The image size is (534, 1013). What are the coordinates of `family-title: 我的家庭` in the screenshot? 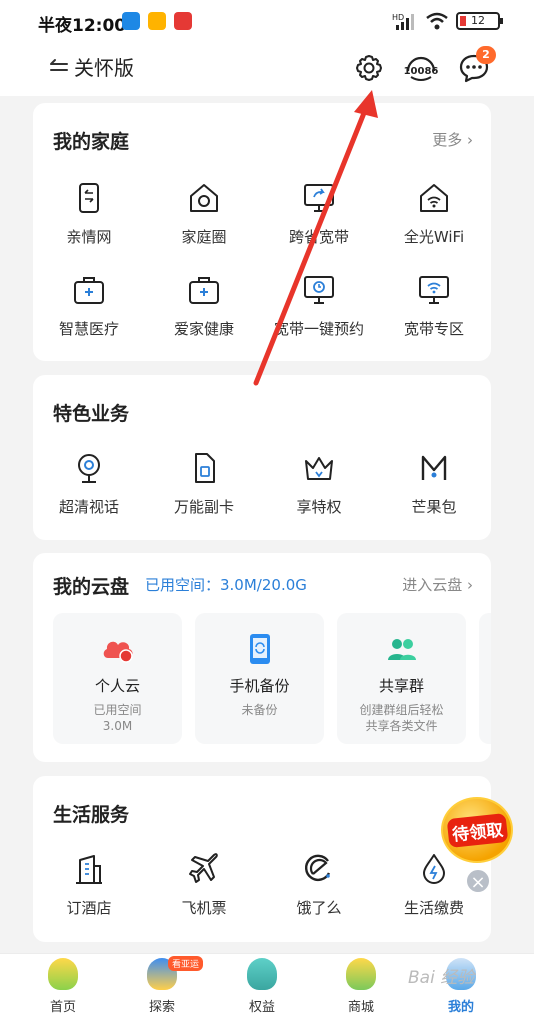 It's located at (91, 142).